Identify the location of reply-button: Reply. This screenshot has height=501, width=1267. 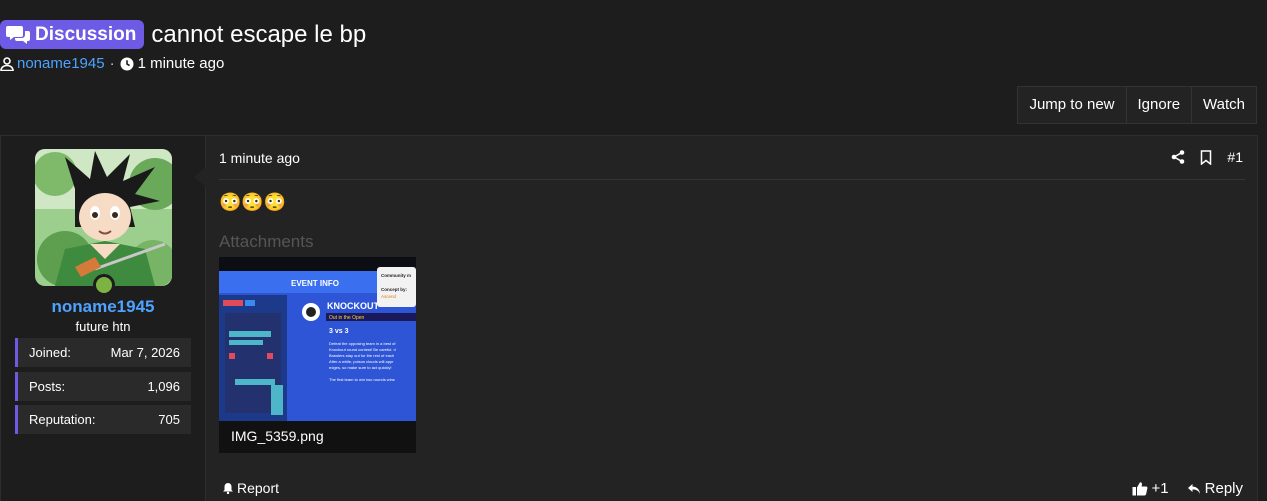
(1215, 488).